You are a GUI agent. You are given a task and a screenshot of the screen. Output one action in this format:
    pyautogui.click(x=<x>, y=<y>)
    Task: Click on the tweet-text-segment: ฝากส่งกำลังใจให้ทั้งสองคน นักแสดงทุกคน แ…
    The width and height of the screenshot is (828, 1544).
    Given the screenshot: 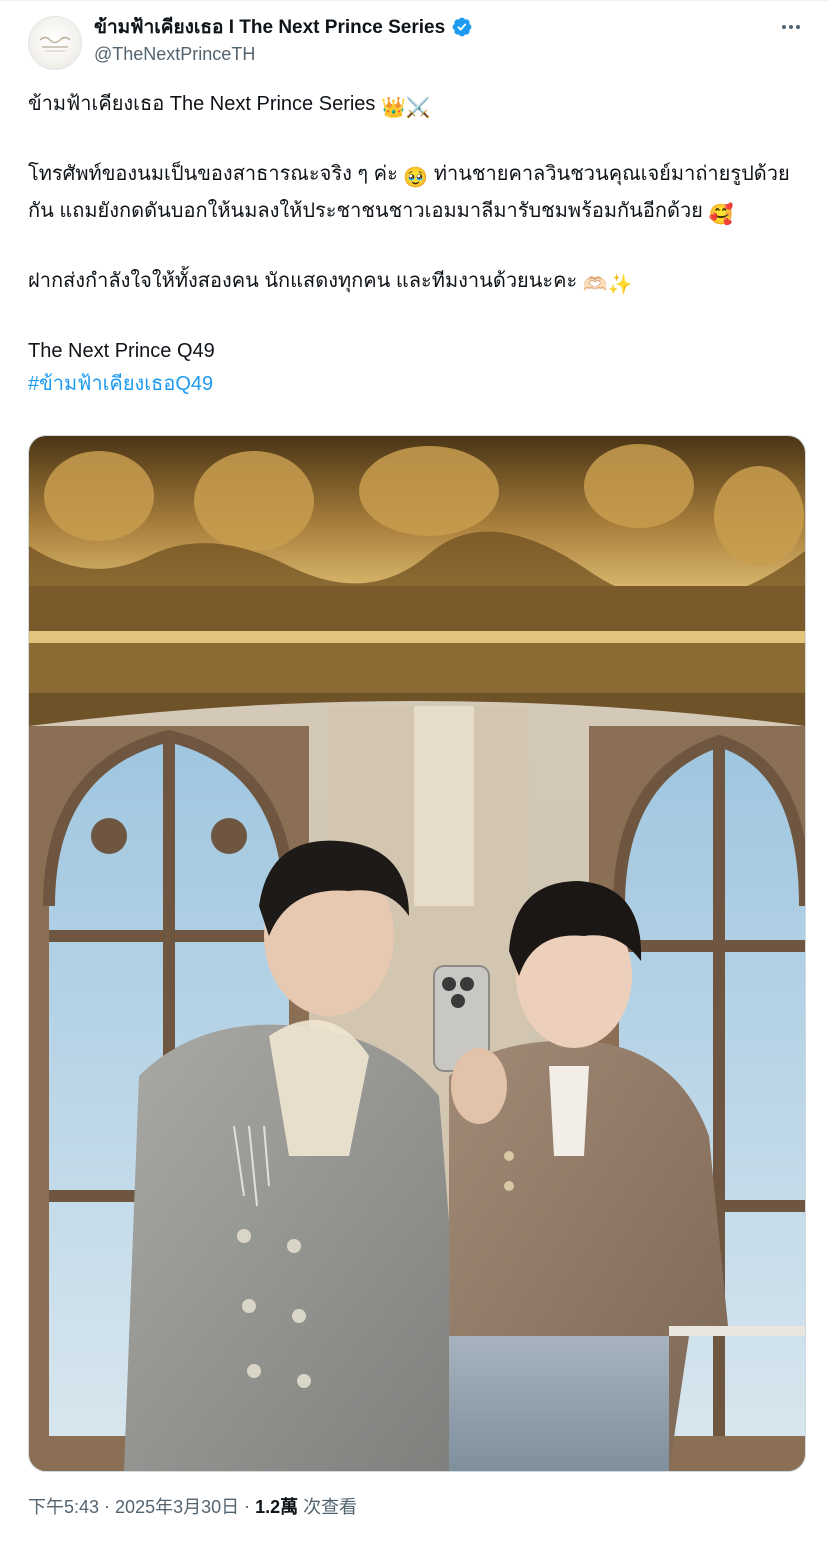 What is the action you would take?
    pyautogui.click(x=305, y=281)
    